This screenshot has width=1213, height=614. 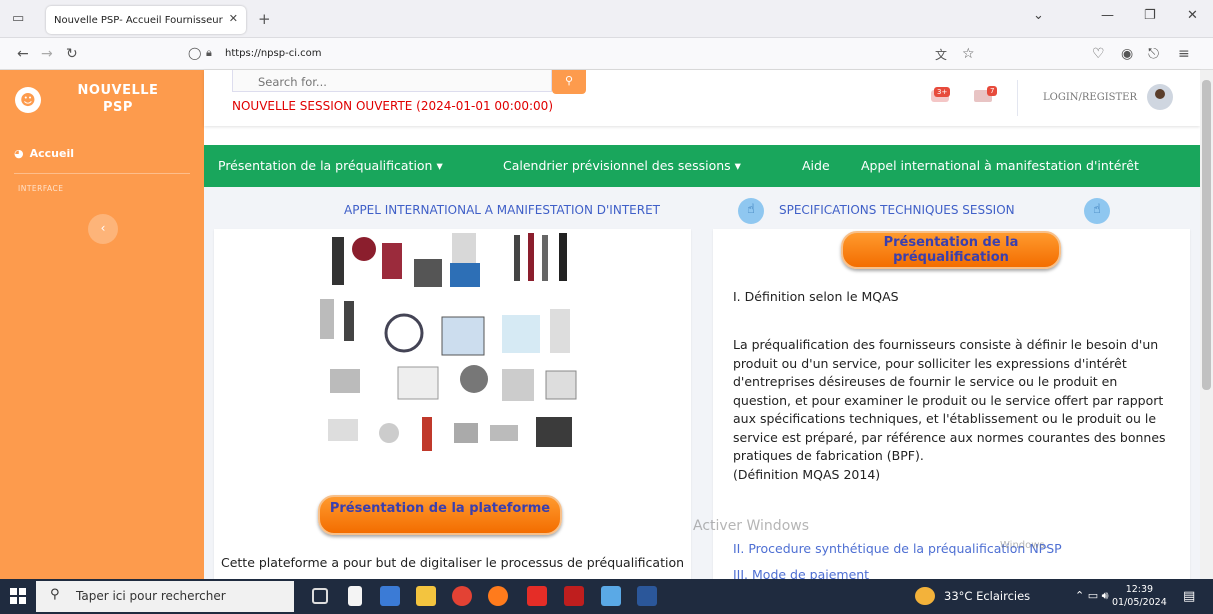 I want to click on weather-icon, so click(x=925, y=596).